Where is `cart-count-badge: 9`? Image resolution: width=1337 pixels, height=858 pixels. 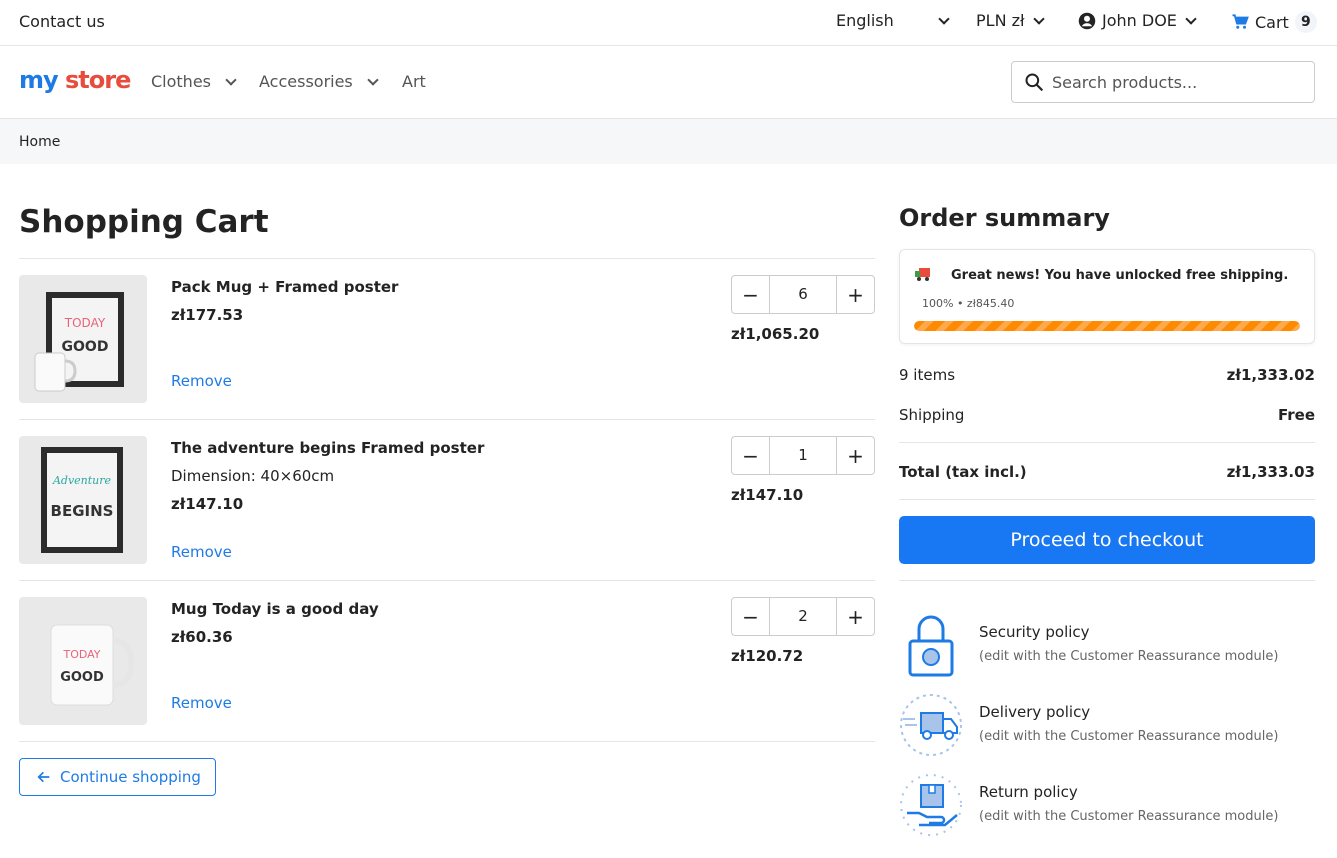 cart-count-badge: 9 is located at coordinates (1305, 22).